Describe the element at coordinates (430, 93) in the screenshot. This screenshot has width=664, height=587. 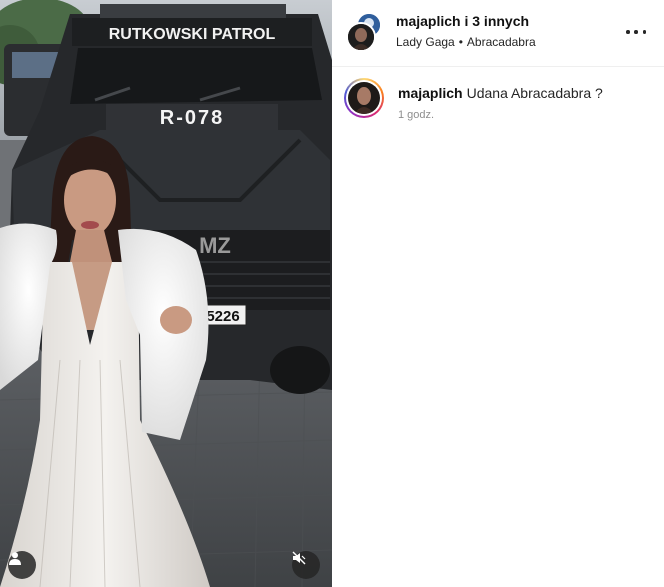
I see `caption-username: majaplich` at that location.